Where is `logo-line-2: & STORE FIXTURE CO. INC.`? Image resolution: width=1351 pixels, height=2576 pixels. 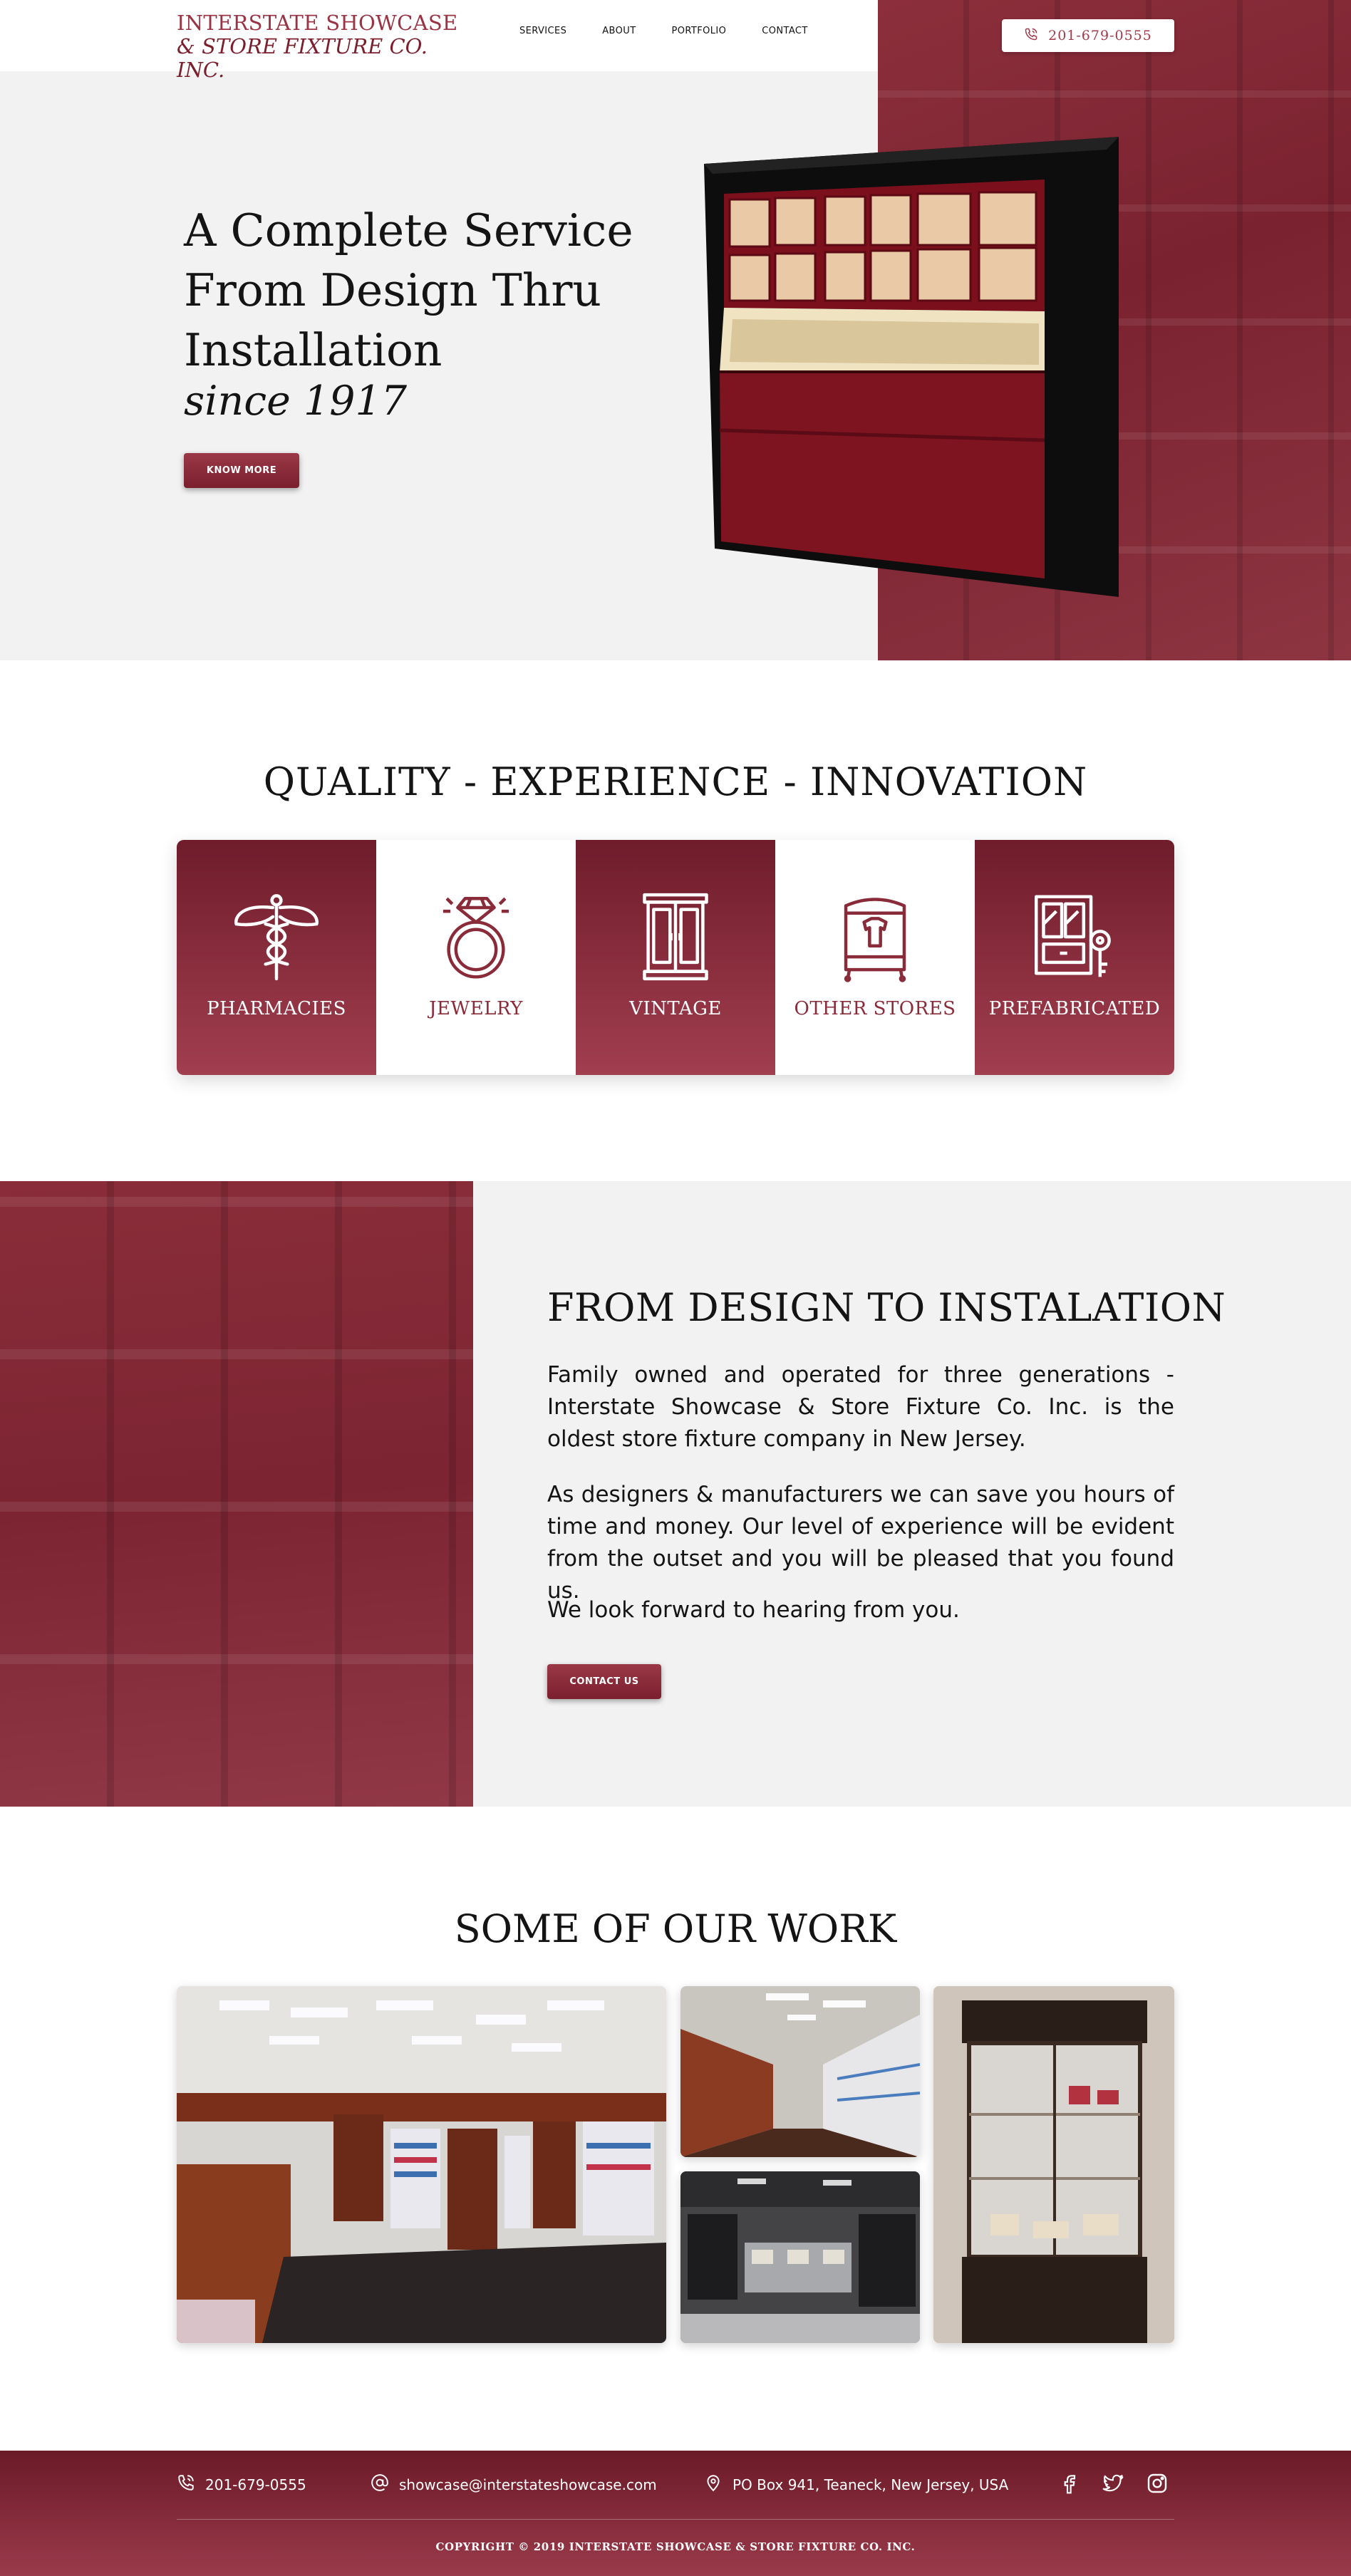
logo-line-2: & STORE FIXTURE CO. INC. is located at coordinates (302, 58).